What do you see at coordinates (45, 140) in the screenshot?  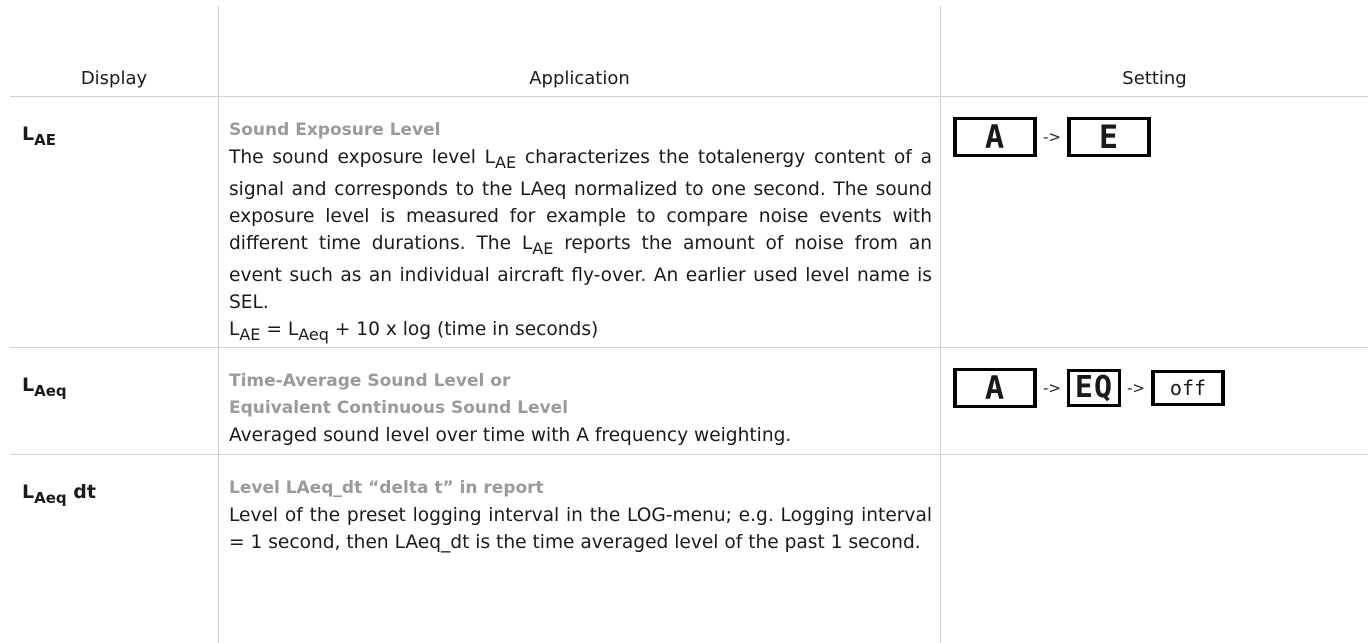 I see `display-sub: AE` at bounding box center [45, 140].